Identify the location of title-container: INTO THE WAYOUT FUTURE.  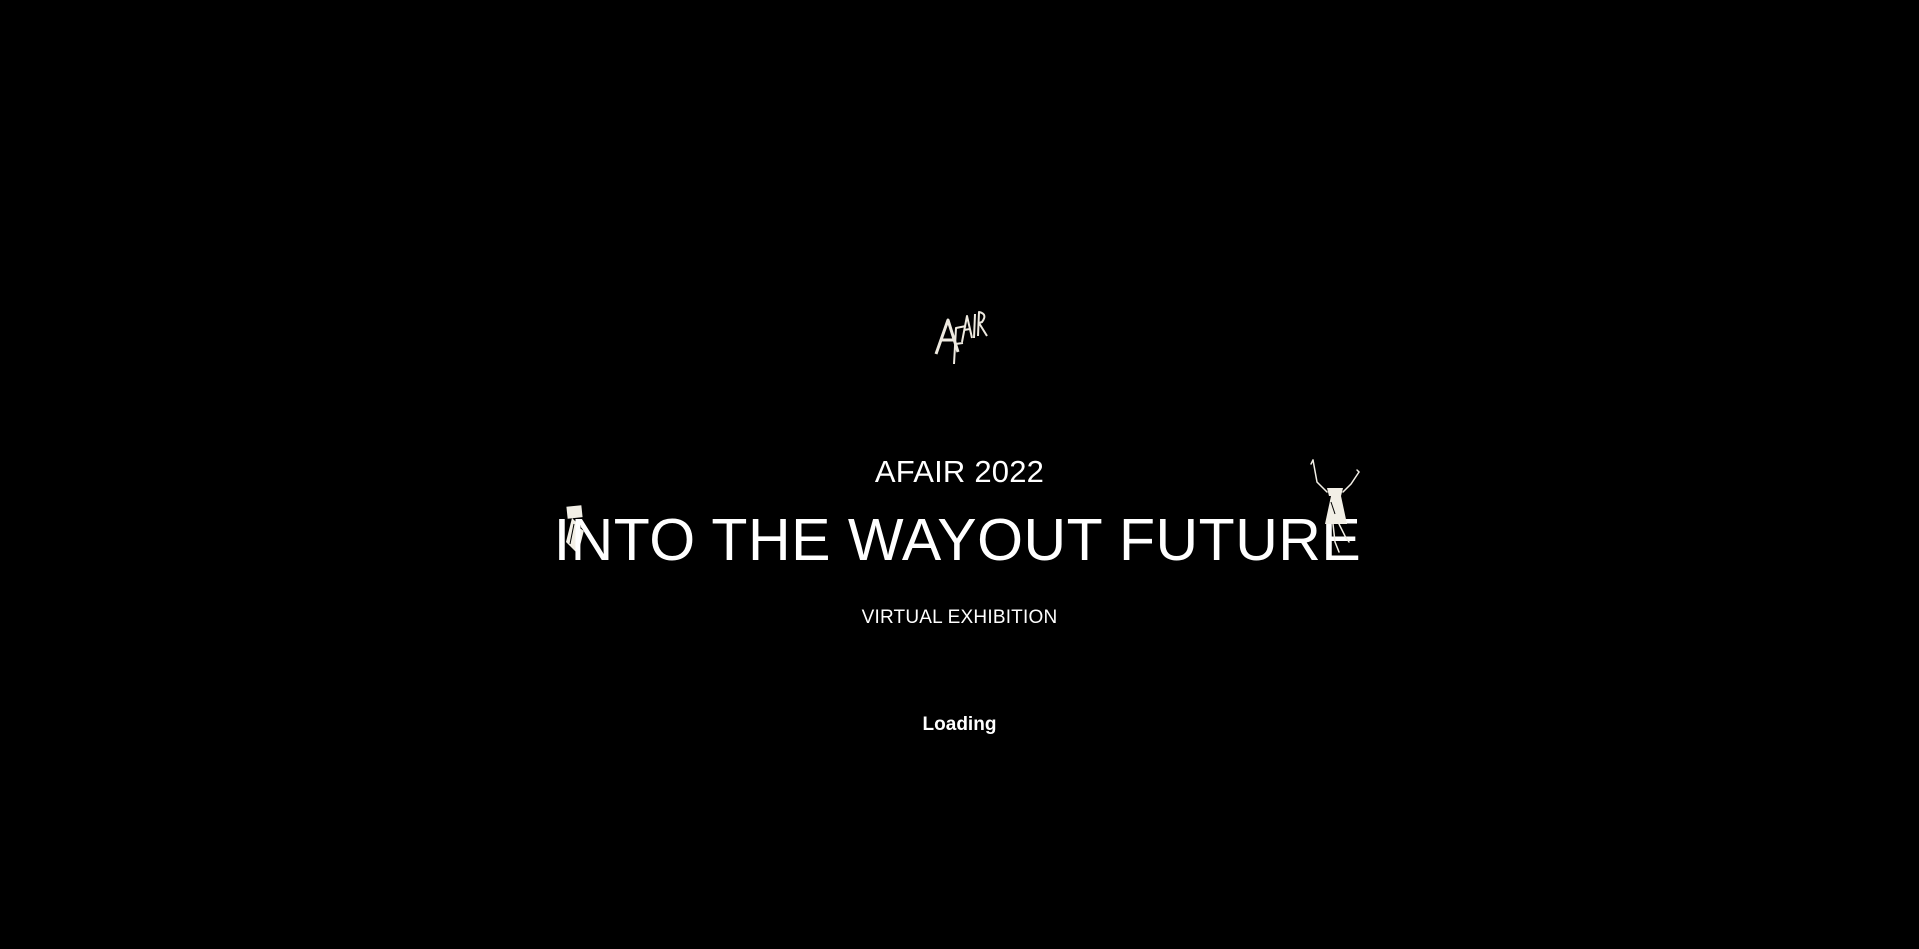
(959, 540).